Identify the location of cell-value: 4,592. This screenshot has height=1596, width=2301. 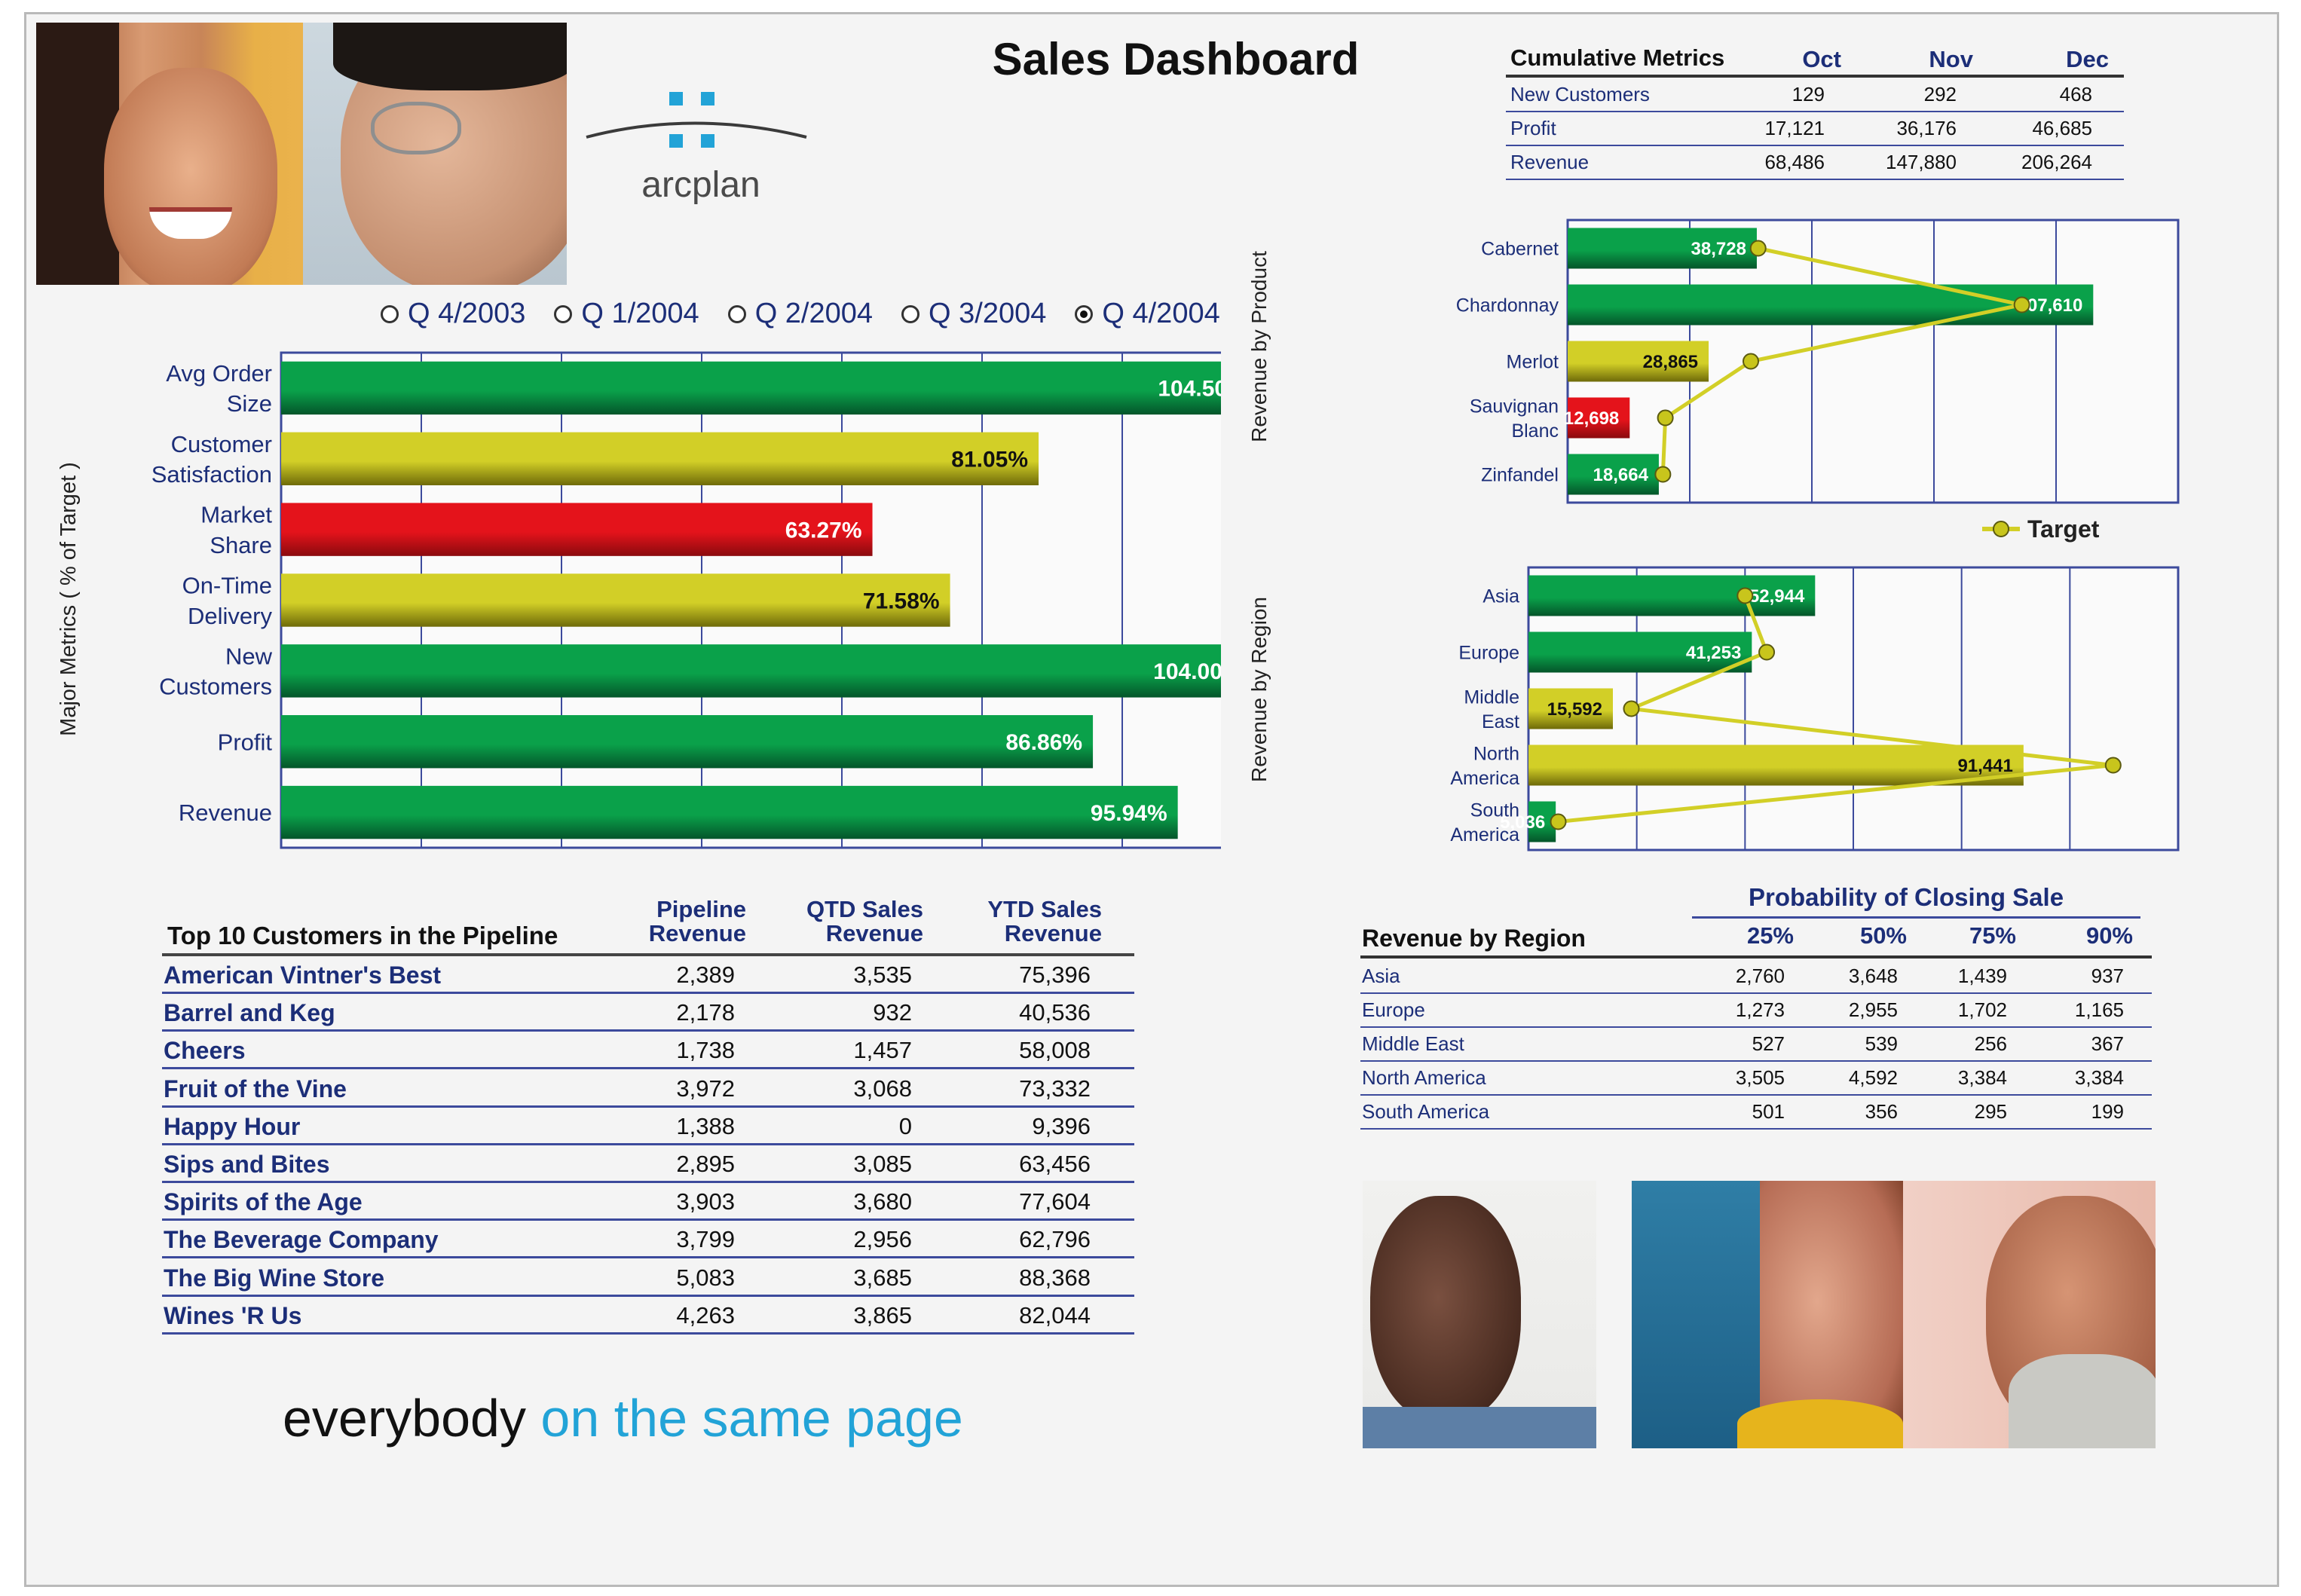
(1873, 1077).